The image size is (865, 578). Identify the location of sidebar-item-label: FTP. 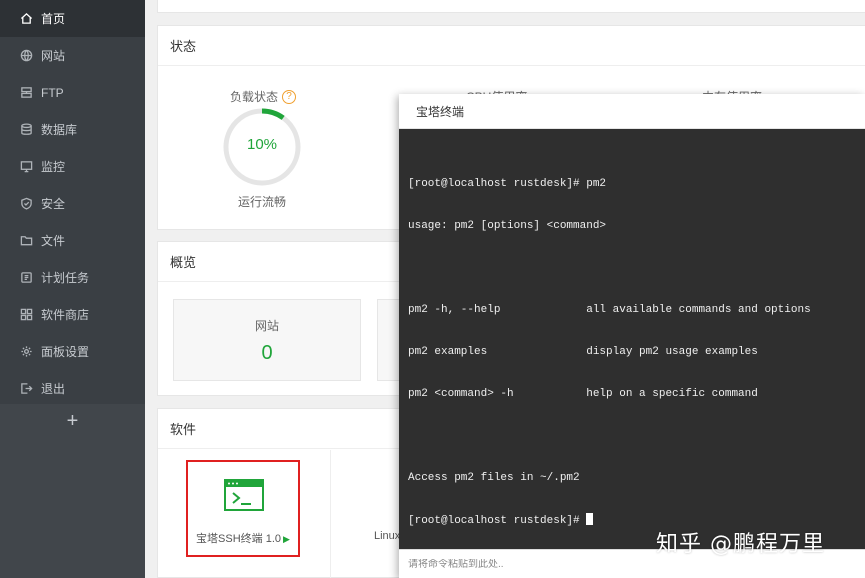
(52, 92).